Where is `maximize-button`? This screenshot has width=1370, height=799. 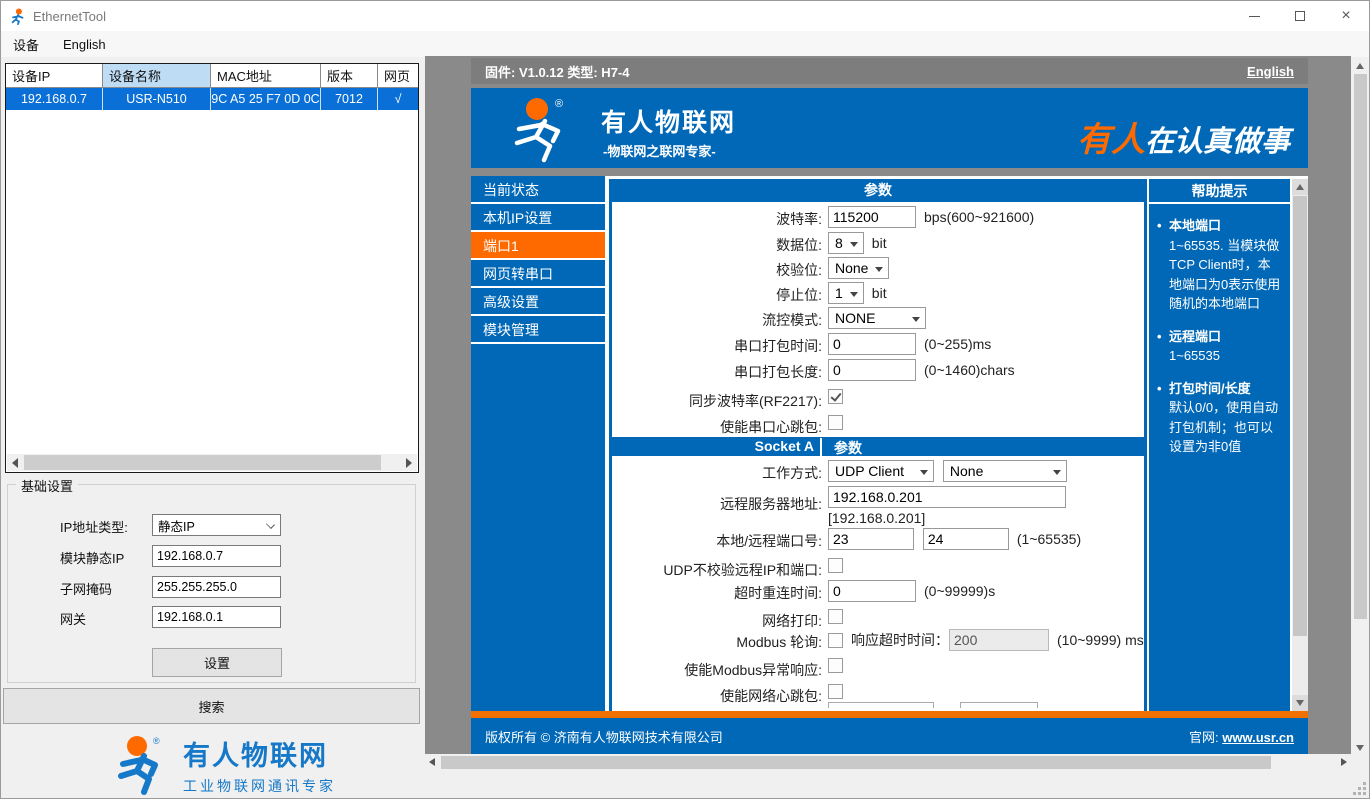
maximize-button is located at coordinates (1300, 16).